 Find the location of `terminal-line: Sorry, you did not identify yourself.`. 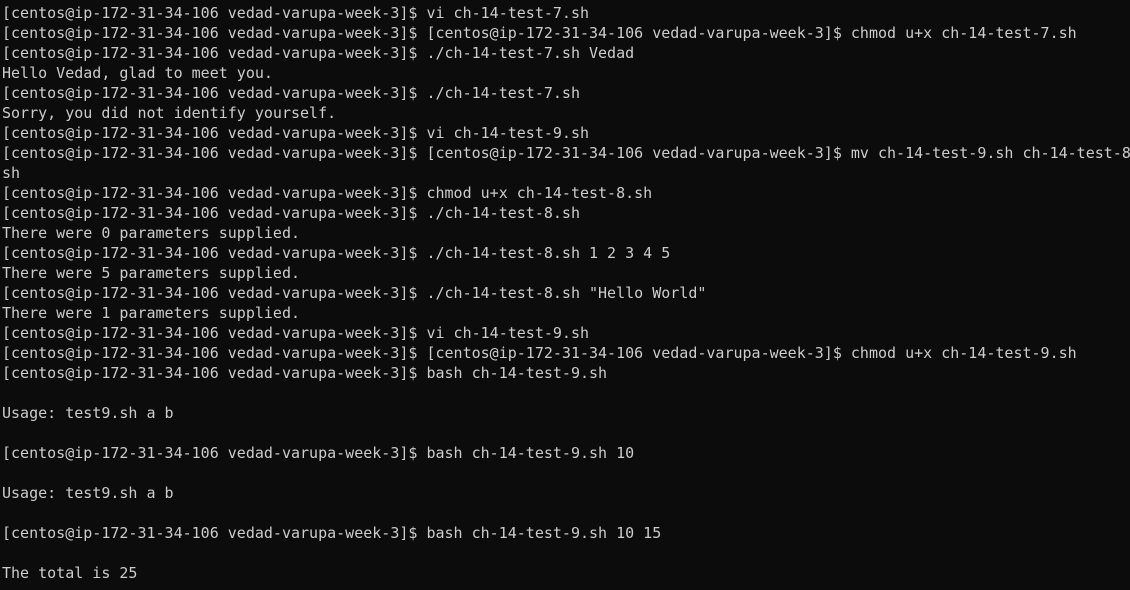

terminal-line: Sorry, you did not identify yourself. is located at coordinates (169, 113).